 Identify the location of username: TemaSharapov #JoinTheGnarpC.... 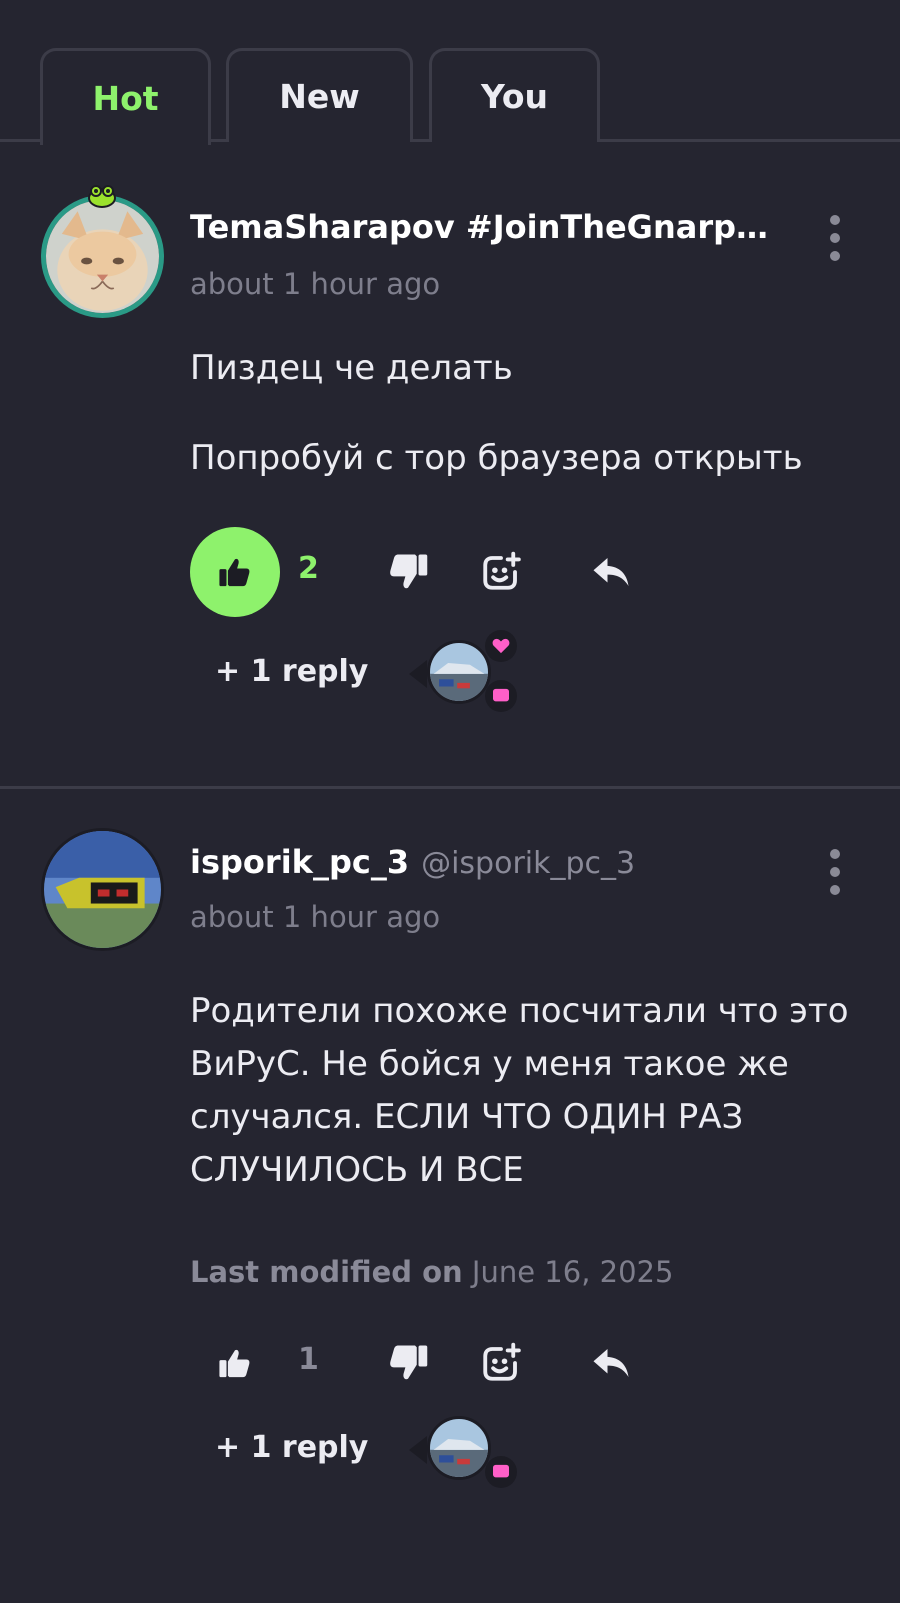
(485, 227).